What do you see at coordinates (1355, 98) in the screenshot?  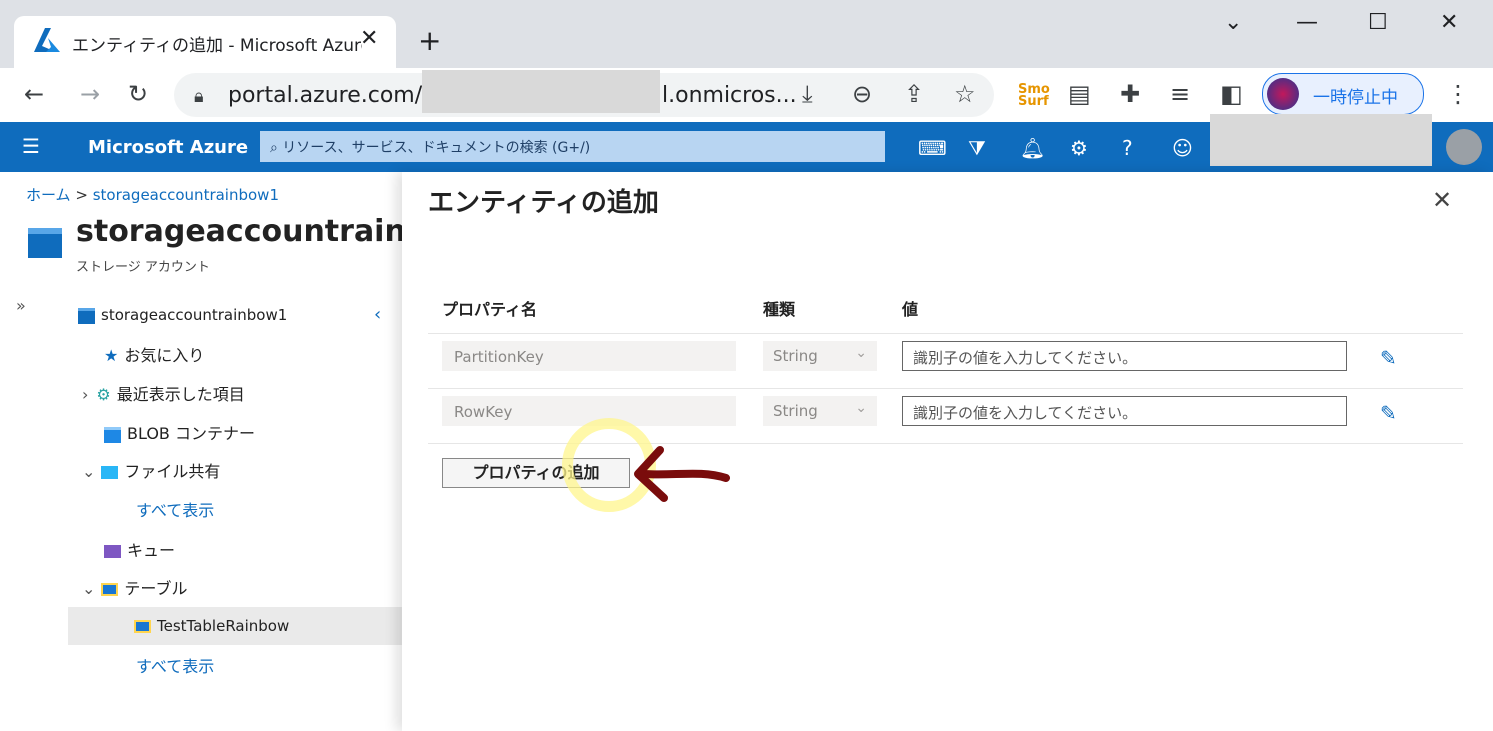 I see `profile-status-label: 一時停止中` at bounding box center [1355, 98].